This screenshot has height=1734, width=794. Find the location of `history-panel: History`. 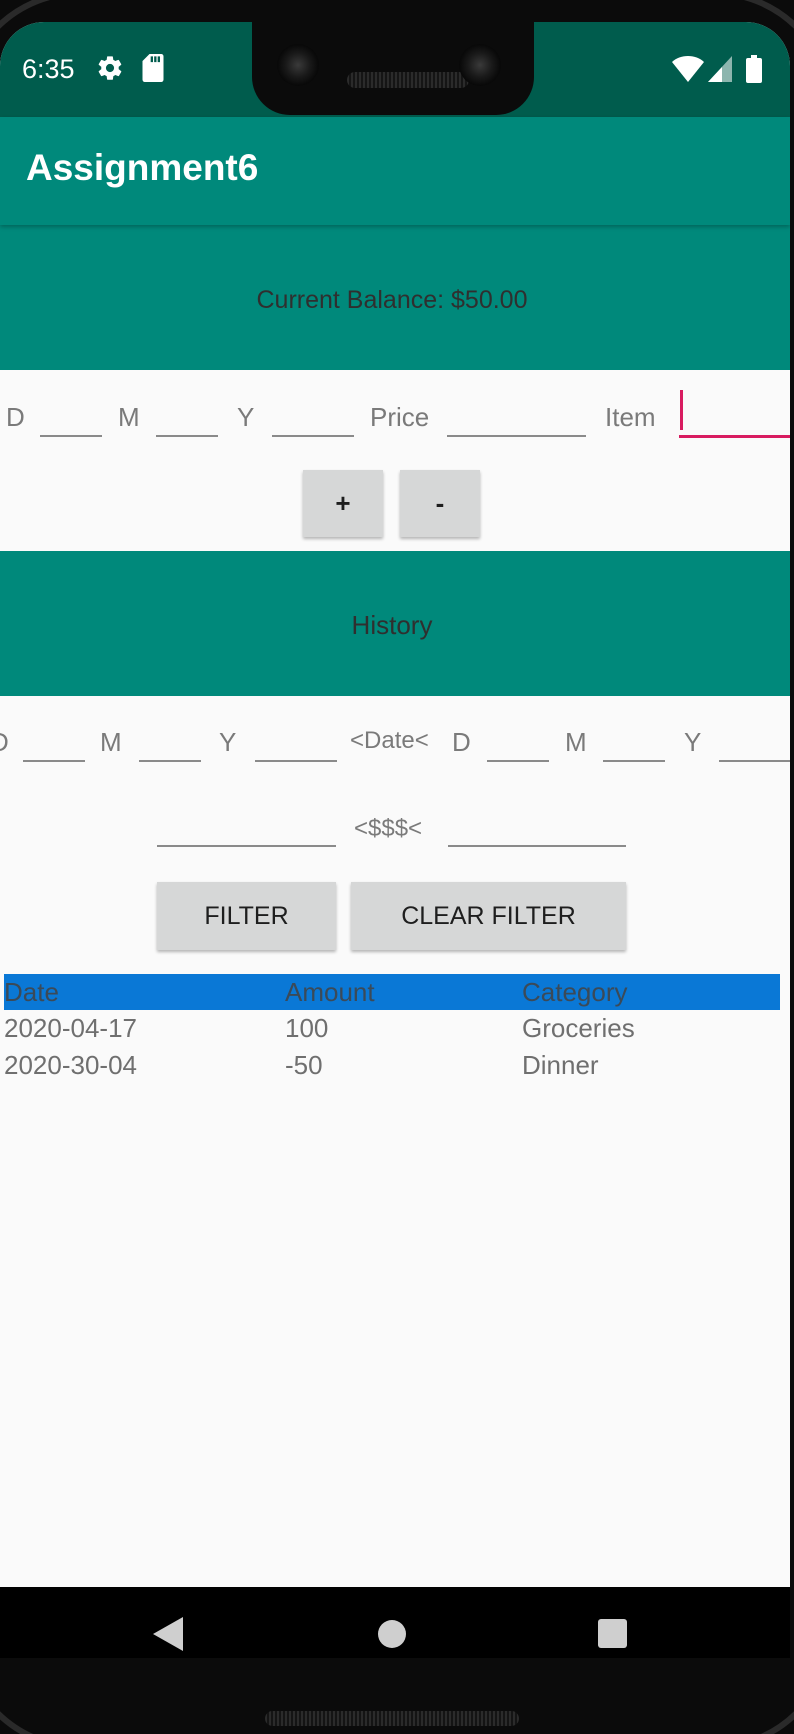

history-panel: History is located at coordinates (395, 623).